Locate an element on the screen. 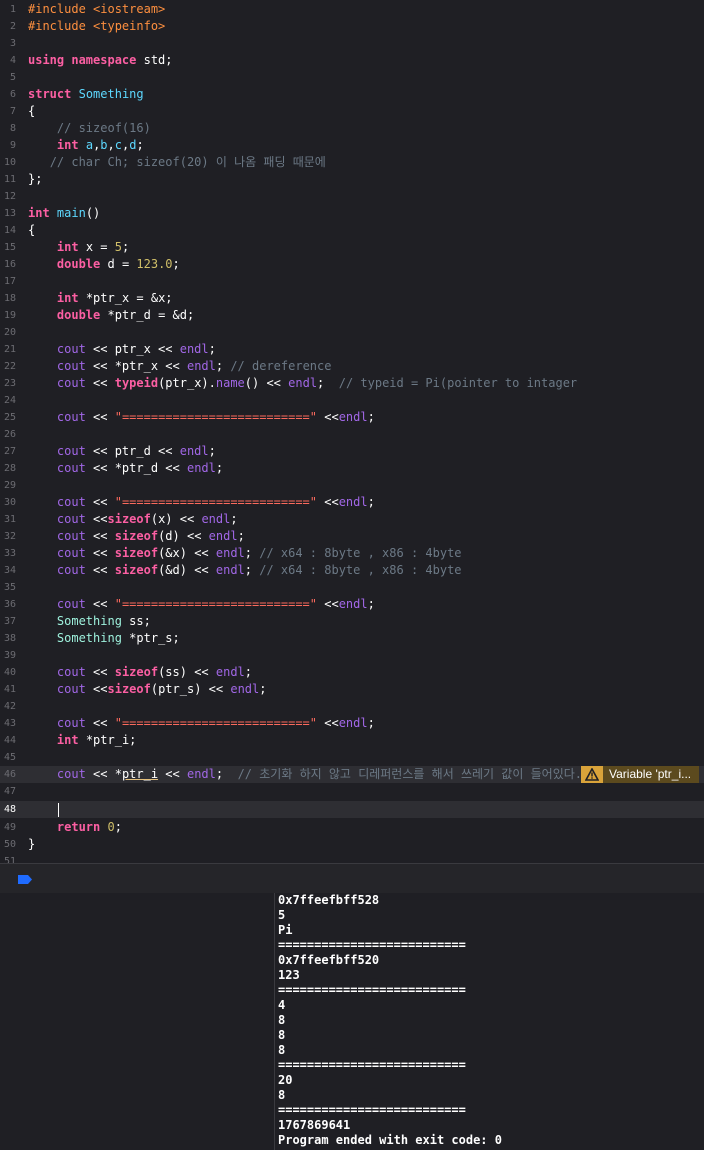  code-line: 37 Something ss; is located at coordinates (352, 621).